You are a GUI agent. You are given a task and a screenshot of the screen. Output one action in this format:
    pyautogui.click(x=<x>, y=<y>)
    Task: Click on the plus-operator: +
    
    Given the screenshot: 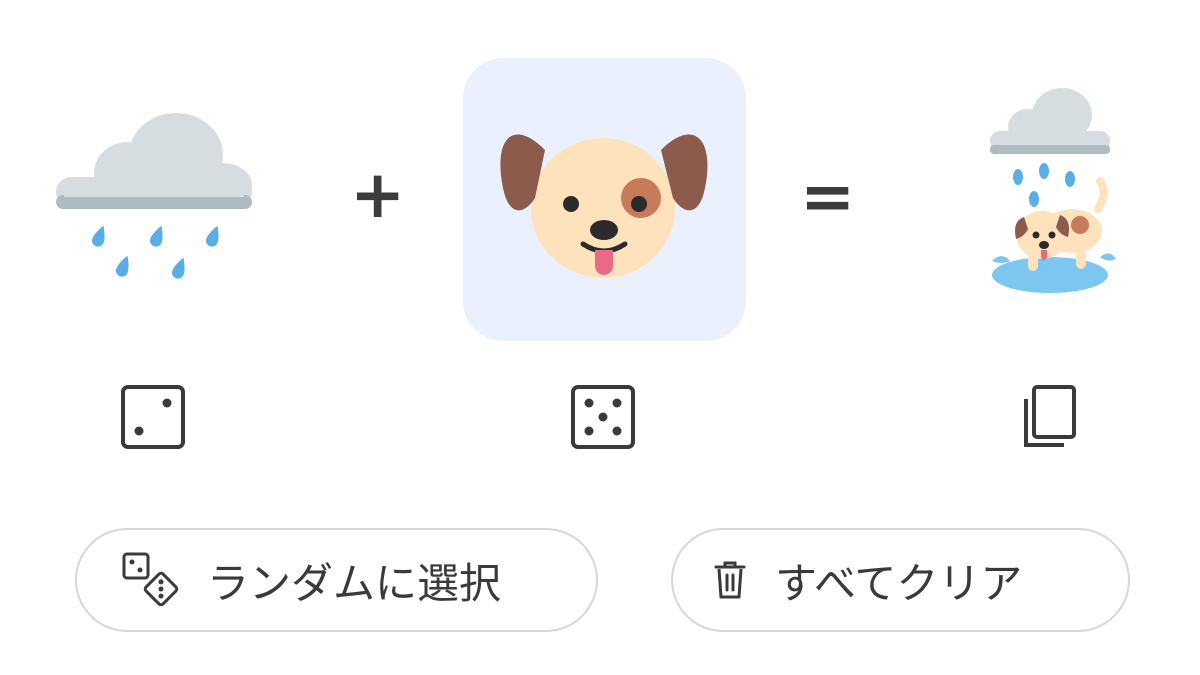 What is the action you would take?
    pyautogui.click(x=378, y=194)
    